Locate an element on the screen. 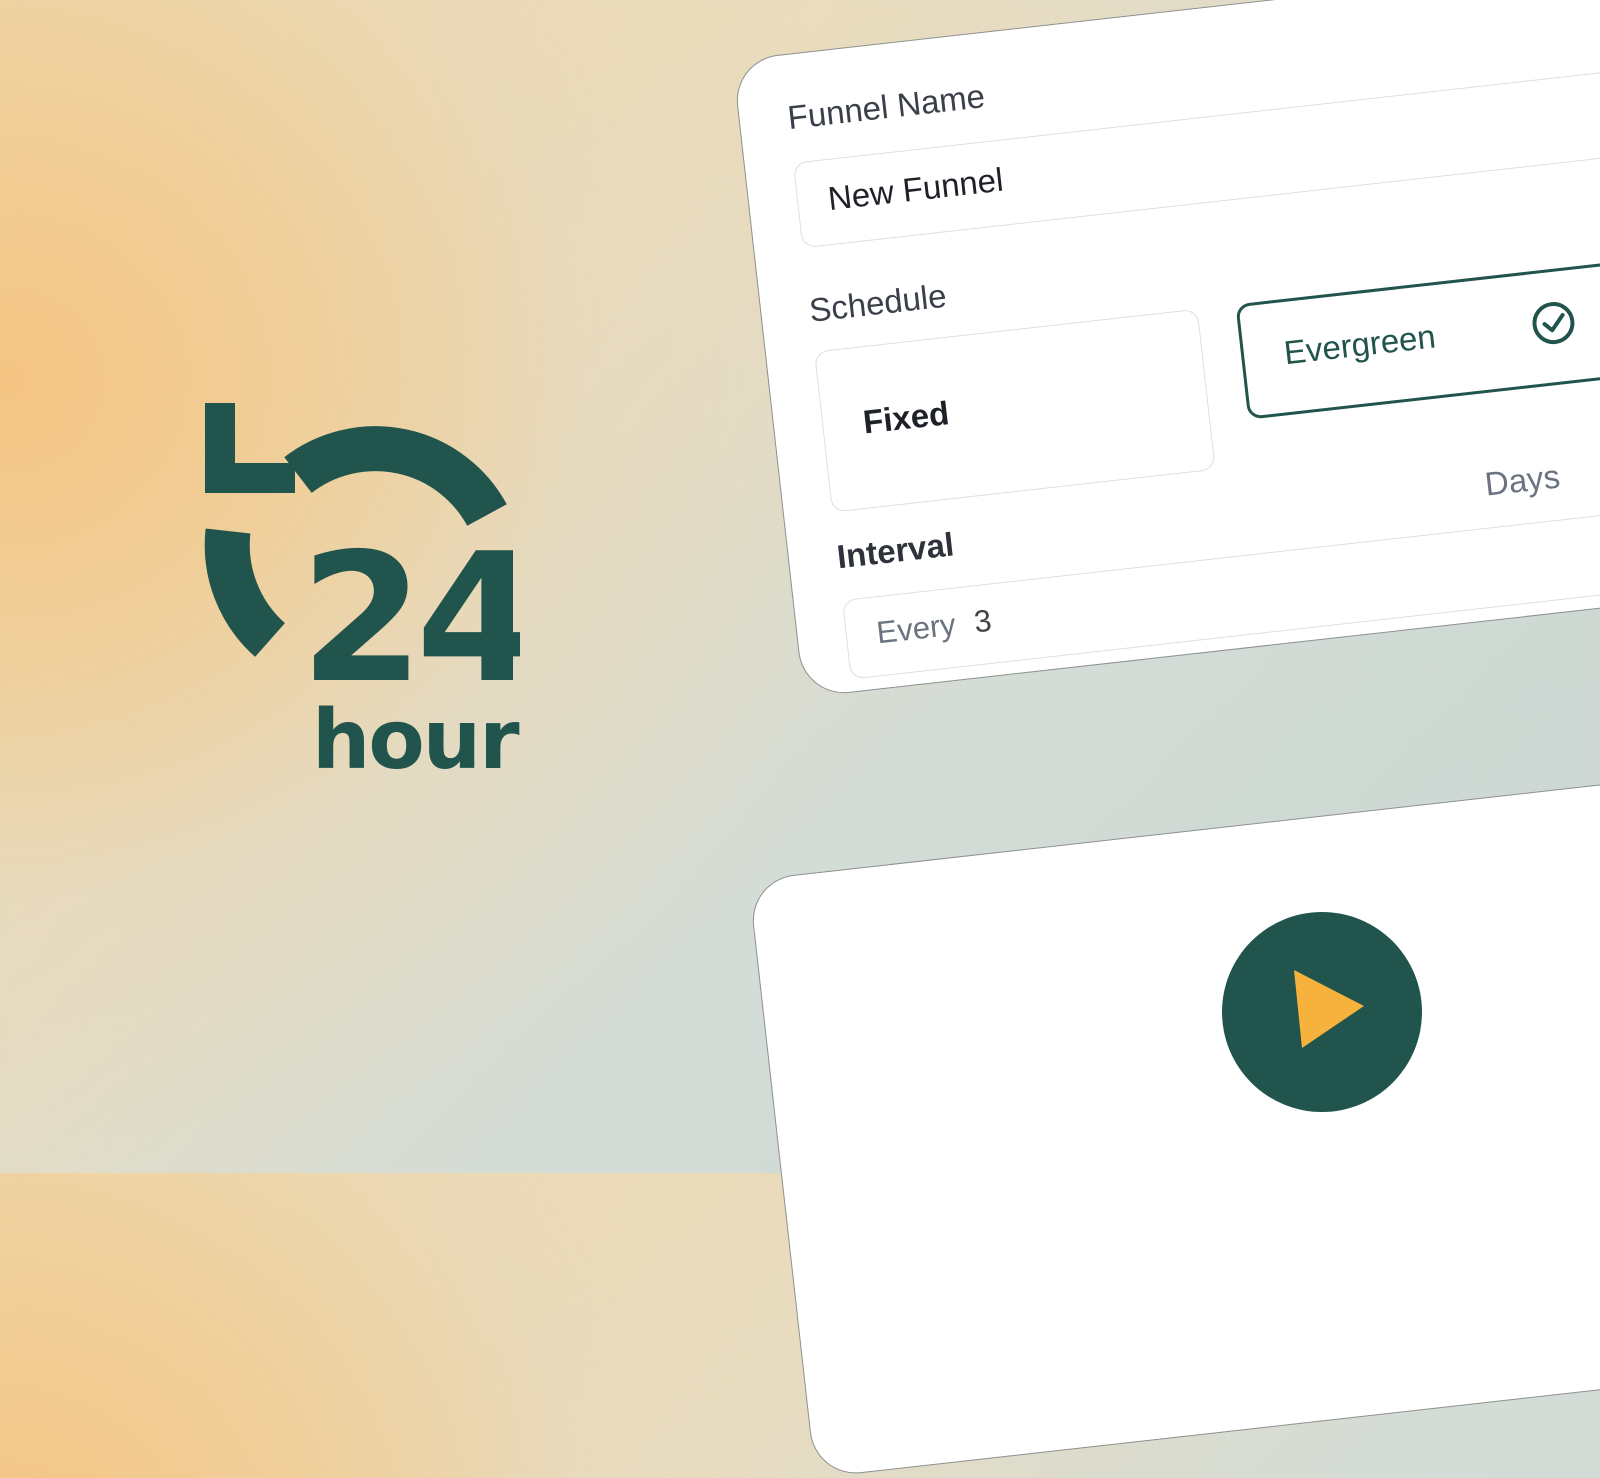 The height and width of the screenshot is (1478, 1600). logo-word: hour is located at coordinates (416, 740).